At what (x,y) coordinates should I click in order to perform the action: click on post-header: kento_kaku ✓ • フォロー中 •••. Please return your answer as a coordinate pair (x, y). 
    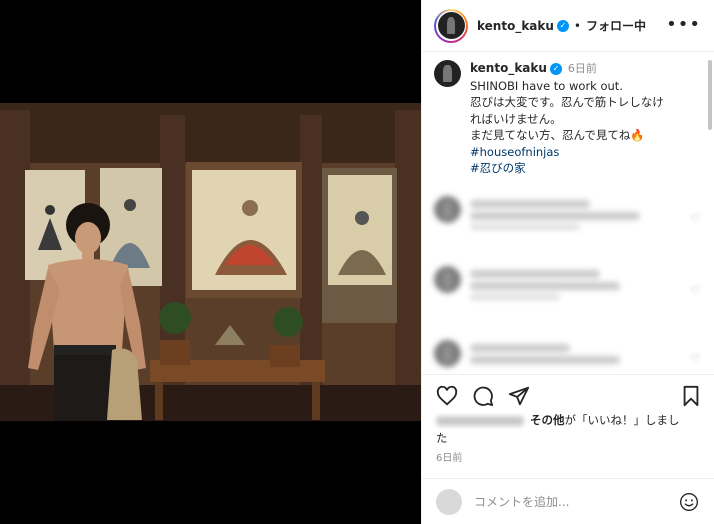
    Looking at the image, I should click on (568, 26).